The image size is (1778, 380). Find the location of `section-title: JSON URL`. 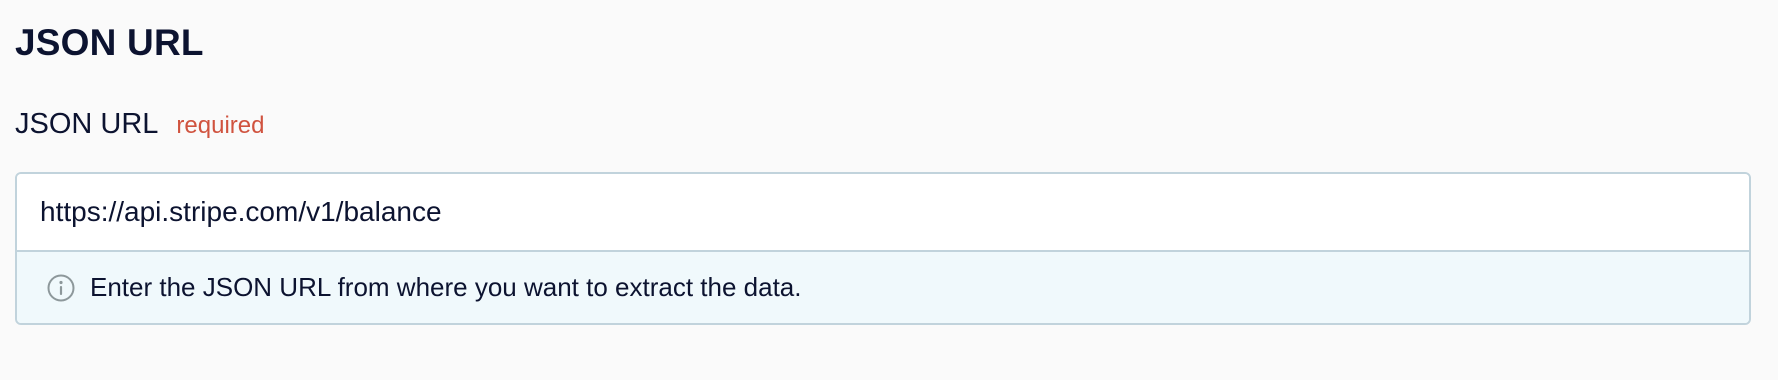

section-title: JSON URL is located at coordinates (109, 42).